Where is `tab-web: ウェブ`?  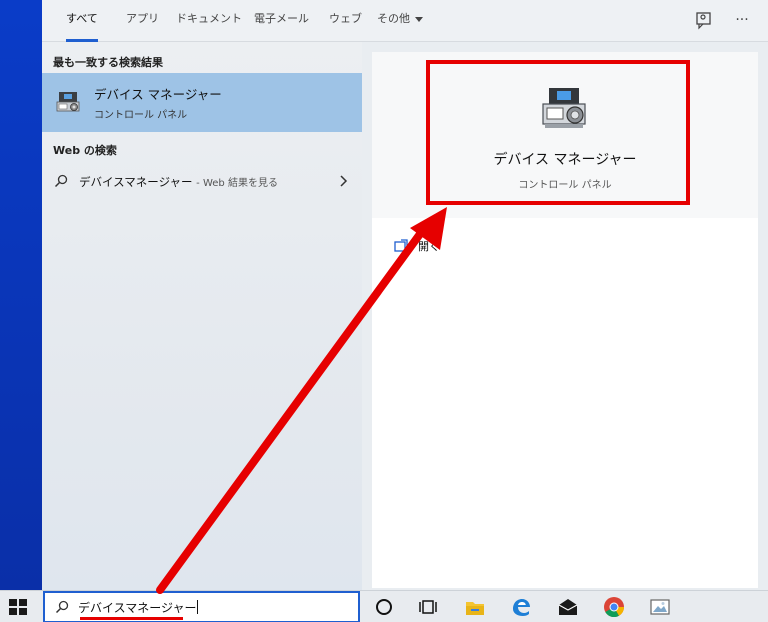
tab-web: ウェブ is located at coordinates (345, 21).